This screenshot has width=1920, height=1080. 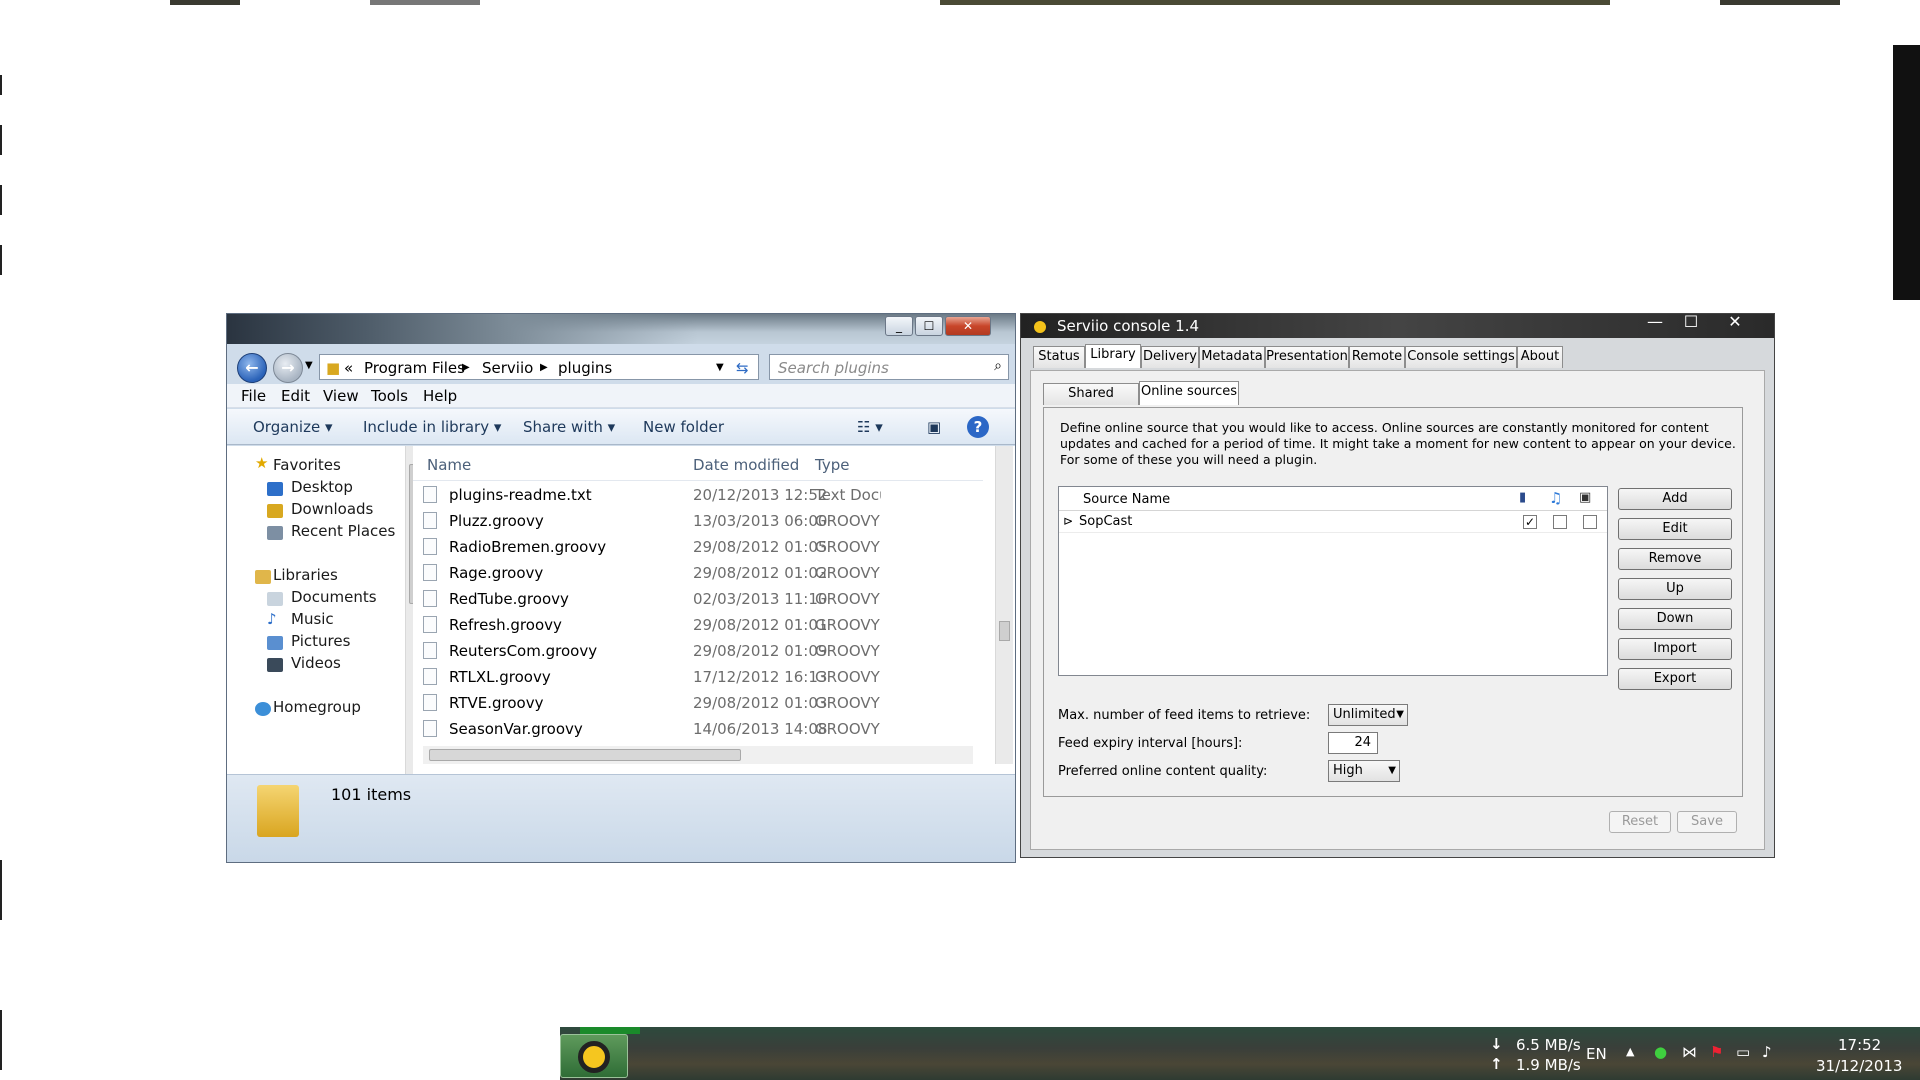 What do you see at coordinates (1743, 1052) in the screenshot?
I see `network-icon: ▭` at bounding box center [1743, 1052].